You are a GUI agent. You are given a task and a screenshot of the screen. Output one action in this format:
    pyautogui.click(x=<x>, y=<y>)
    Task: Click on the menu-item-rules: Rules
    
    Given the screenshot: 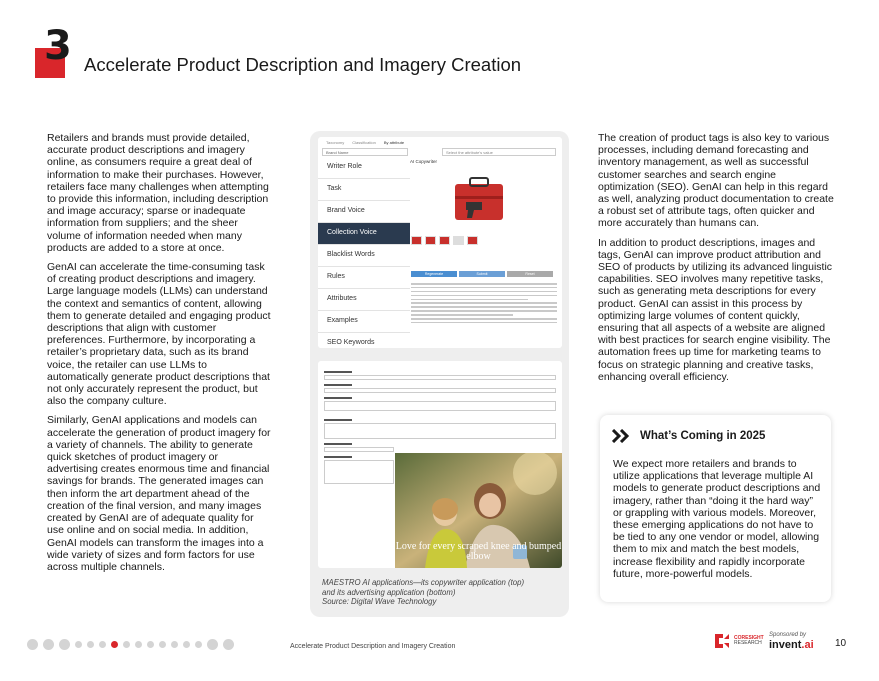 What is the action you would take?
    pyautogui.click(x=364, y=278)
    